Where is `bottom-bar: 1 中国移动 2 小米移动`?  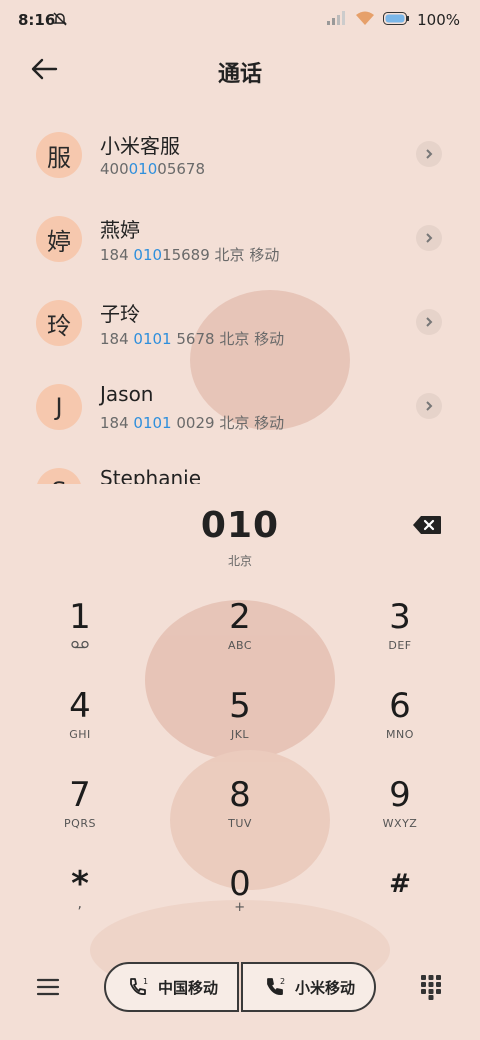 bottom-bar: 1 中国移动 2 小米移动 is located at coordinates (240, 989).